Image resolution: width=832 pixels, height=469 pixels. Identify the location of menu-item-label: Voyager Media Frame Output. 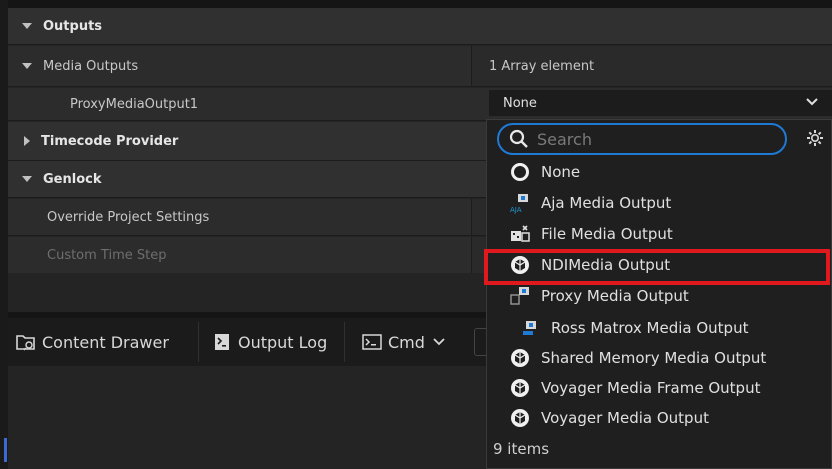
(651, 388).